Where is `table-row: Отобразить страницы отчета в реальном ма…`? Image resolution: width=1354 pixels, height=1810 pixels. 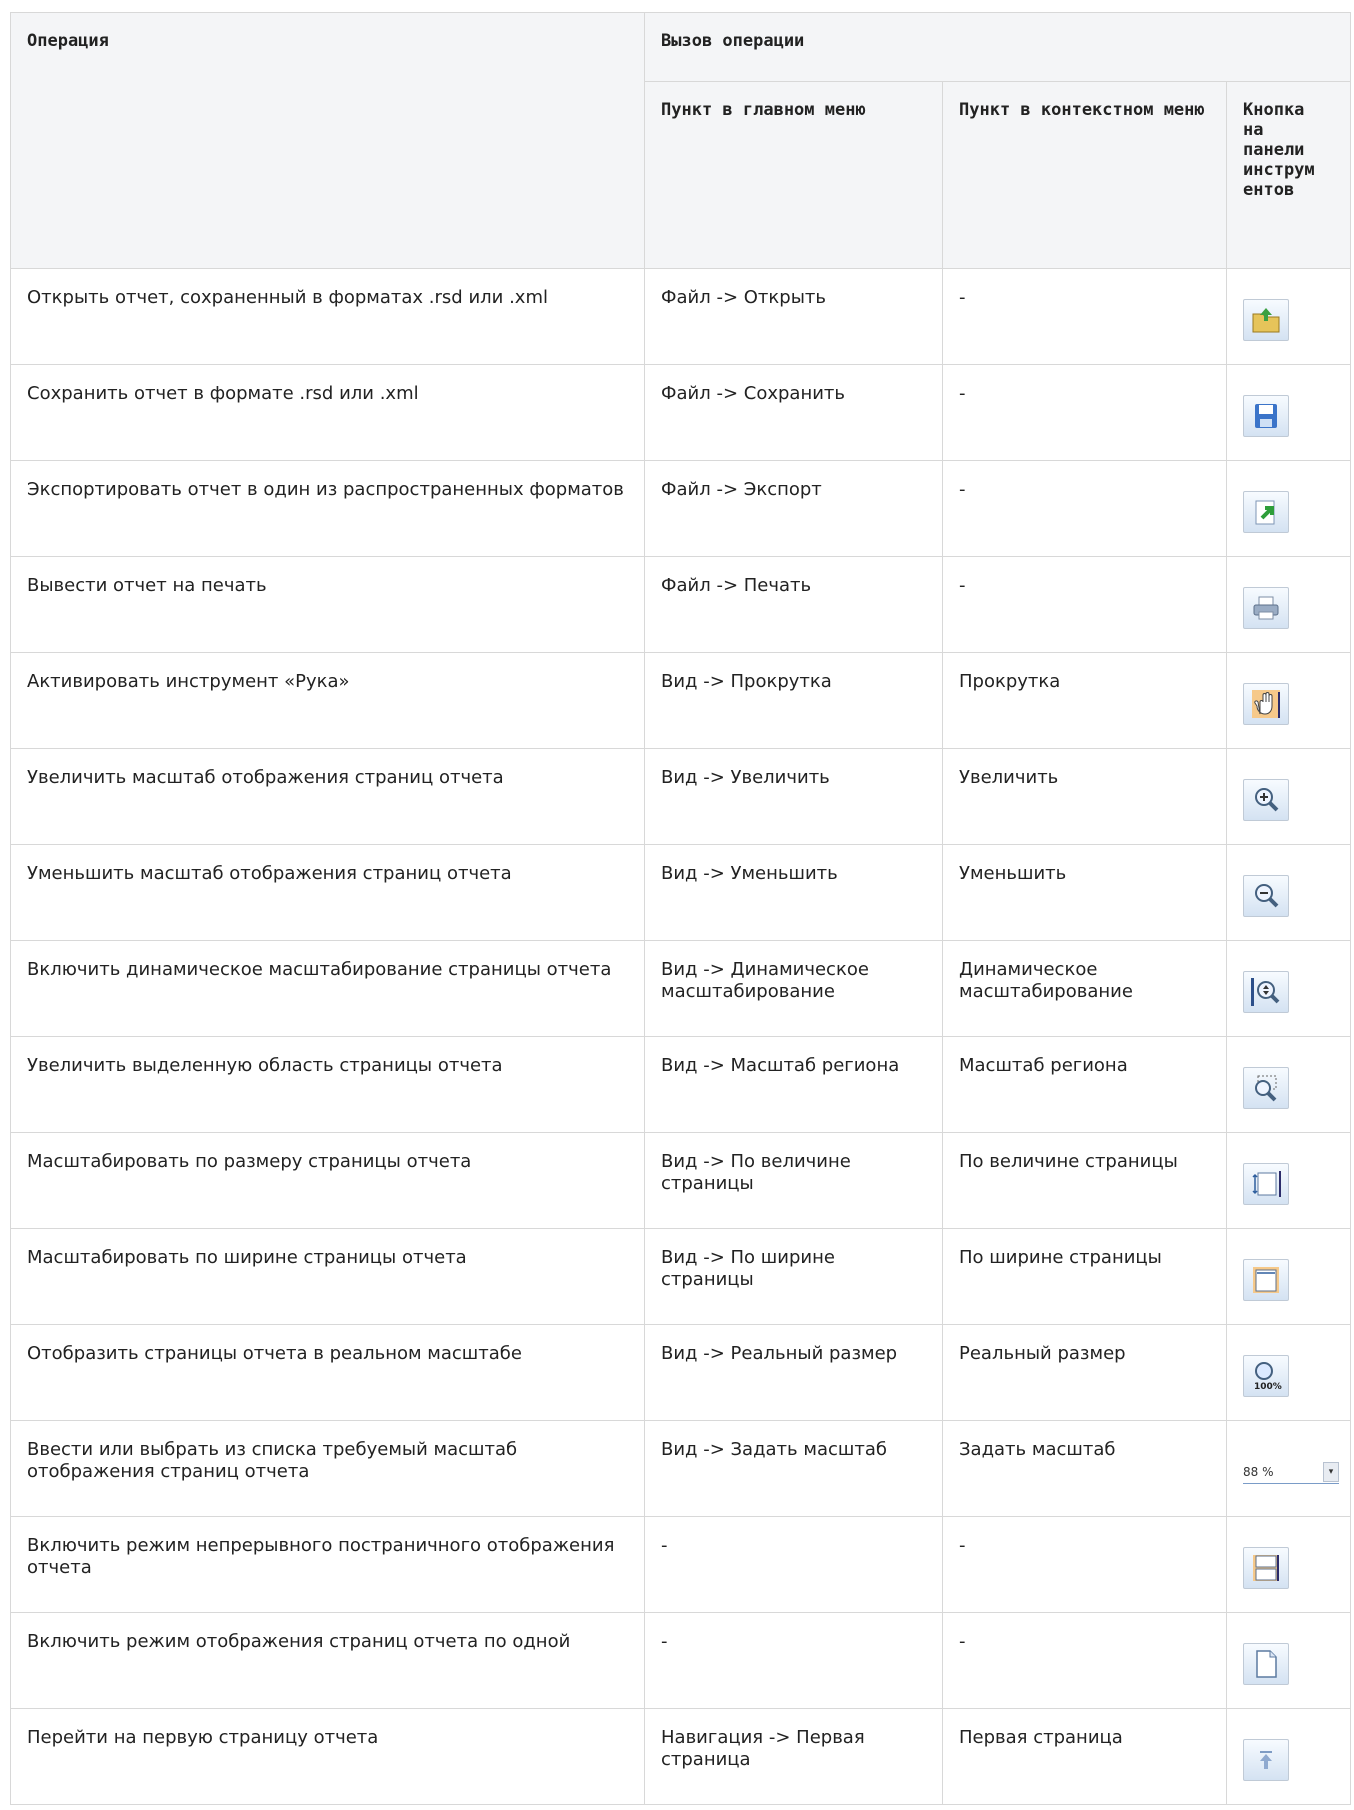 table-row: Отобразить страницы отчета в реальном ма… is located at coordinates (680, 1372).